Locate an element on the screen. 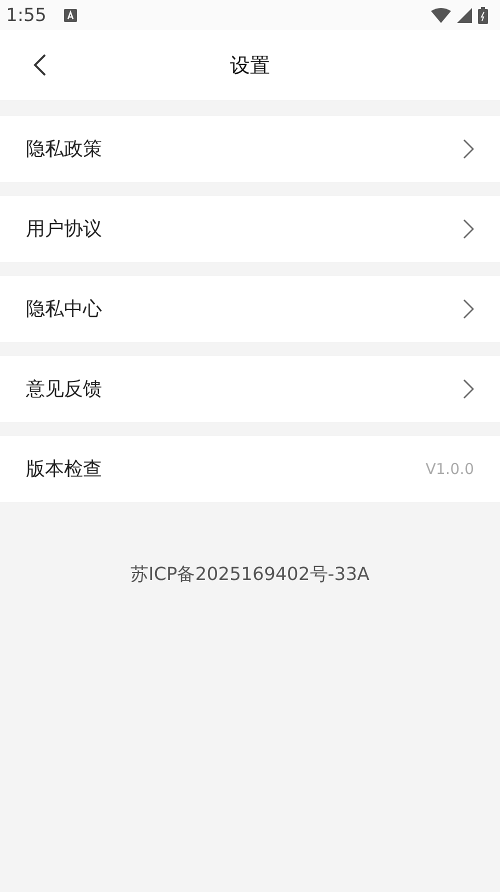 The height and width of the screenshot is (892, 500). settings-row: 版本检查 V1.0.0 is located at coordinates (250, 469).